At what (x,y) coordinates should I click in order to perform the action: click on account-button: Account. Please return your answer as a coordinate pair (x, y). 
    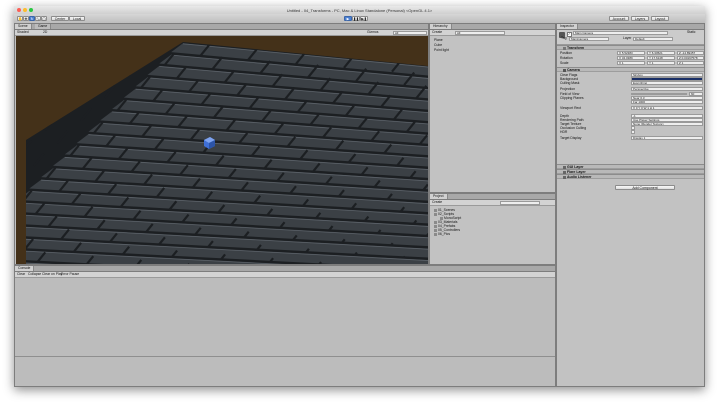
    Looking at the image, I should click on (619, 18).